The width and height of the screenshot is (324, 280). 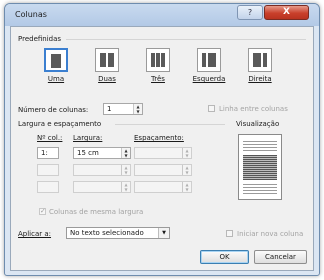 I want to click on preset-one-icon, so click(x=56, y=60).